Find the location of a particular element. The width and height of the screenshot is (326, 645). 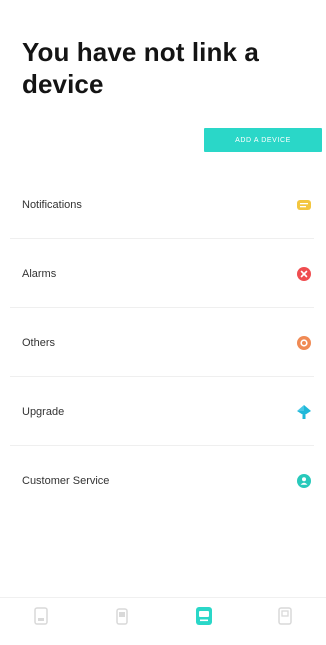

nav-messages is located at coordinates (204, 619).